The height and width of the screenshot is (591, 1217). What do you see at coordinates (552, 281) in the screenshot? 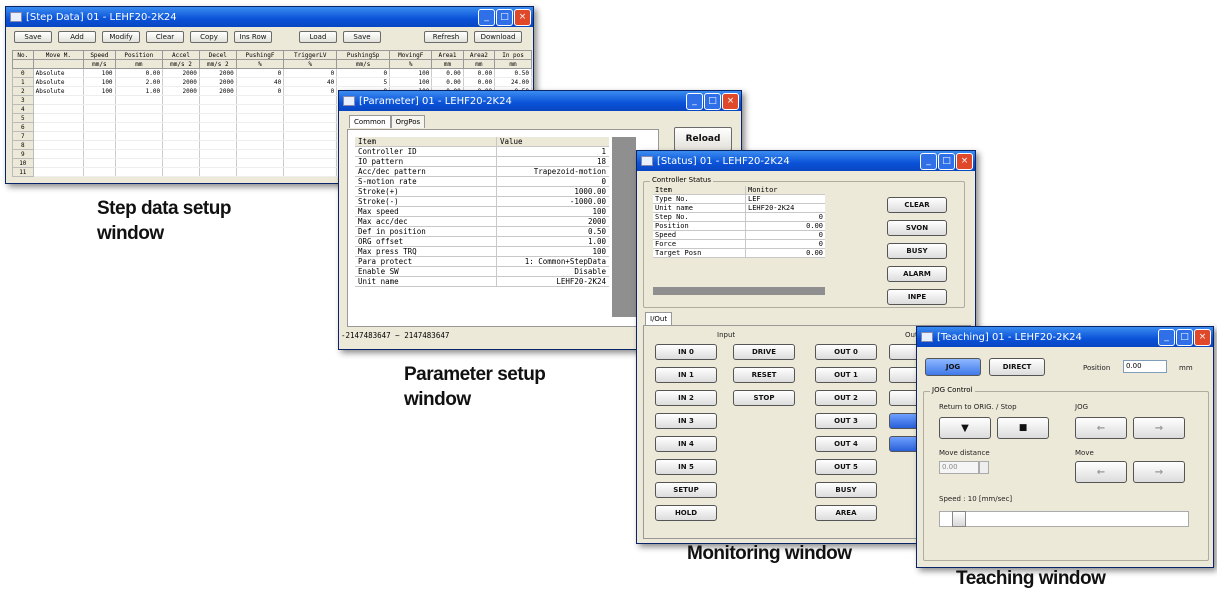
I see `param-value: LEHF20-2K24` at bounding box center [552, 281].